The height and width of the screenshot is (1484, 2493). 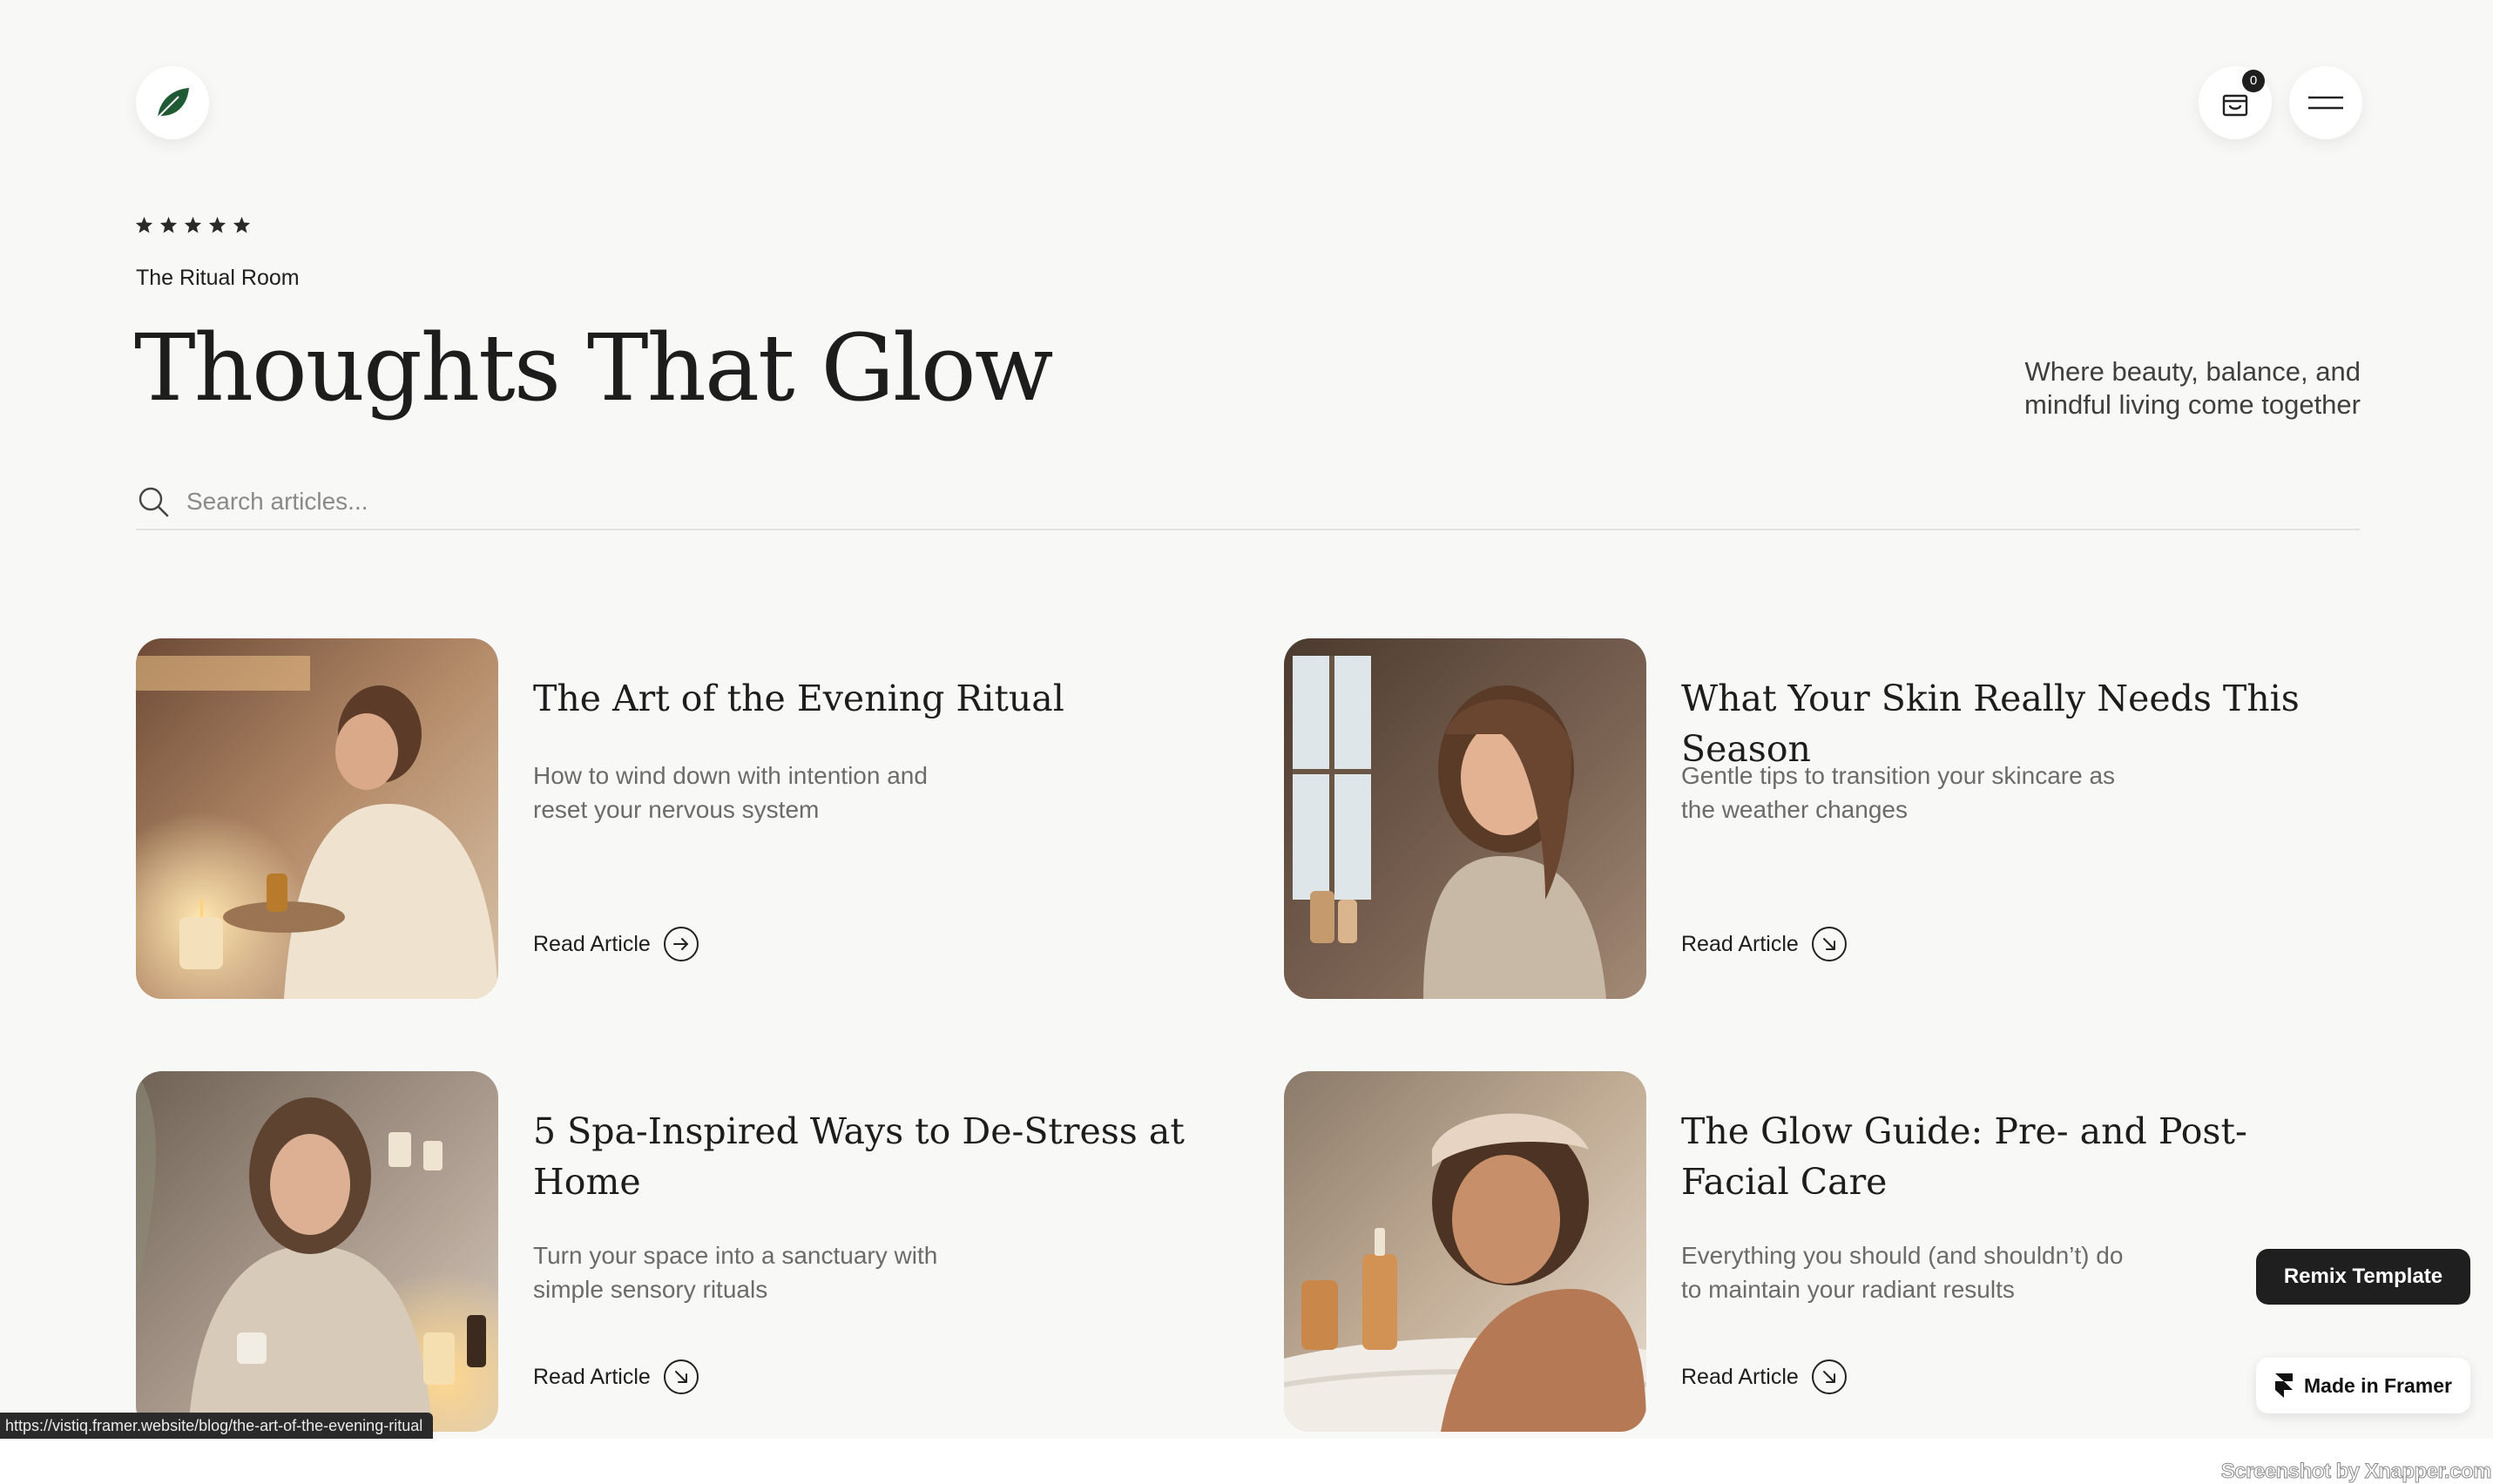 I want to click on made-in-framer-label: Made in Framer, so click(x=2378, y=1385).